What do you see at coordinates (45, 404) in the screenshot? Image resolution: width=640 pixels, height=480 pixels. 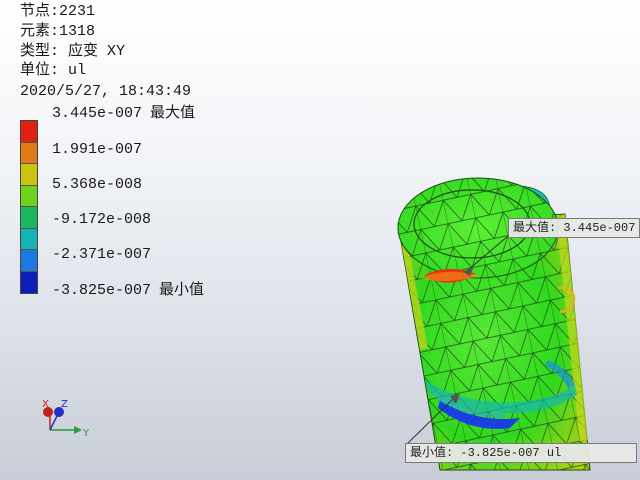 I see `x-axis-label: X` at bounding box center [45, 404].